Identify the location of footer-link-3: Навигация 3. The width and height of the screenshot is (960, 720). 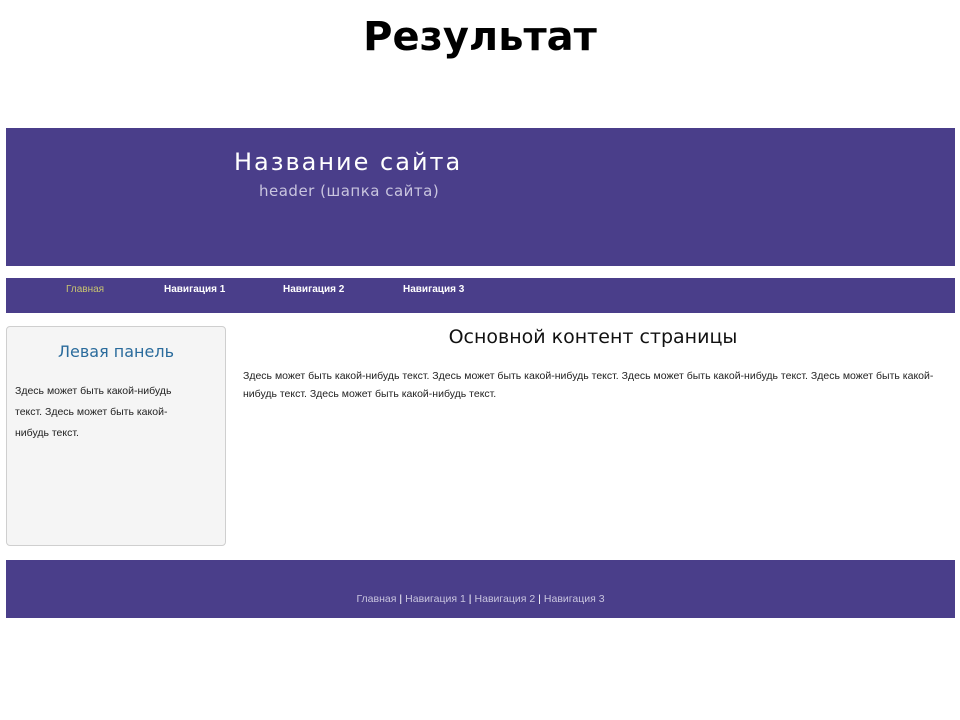
(574, 599).